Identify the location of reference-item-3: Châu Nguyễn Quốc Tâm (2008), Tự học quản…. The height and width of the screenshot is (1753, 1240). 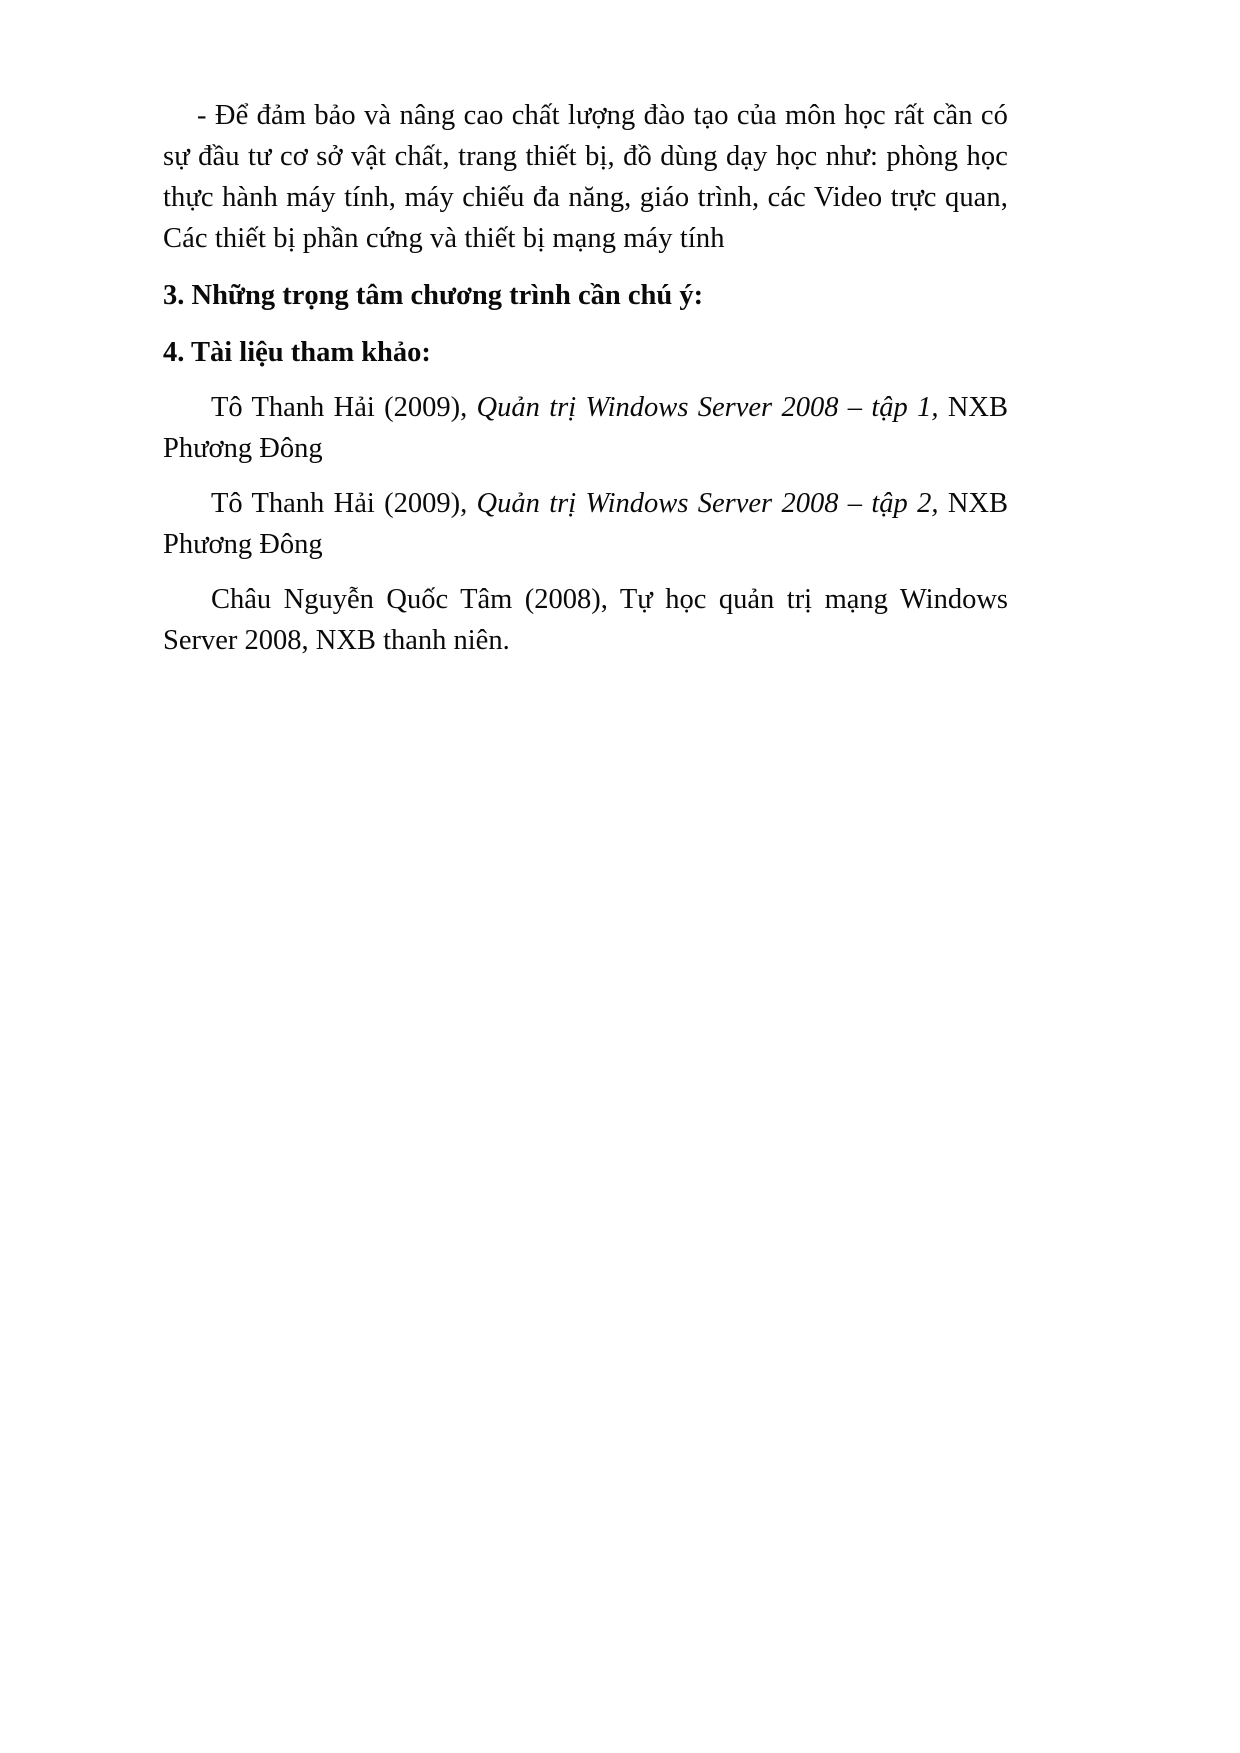
(585, 613).